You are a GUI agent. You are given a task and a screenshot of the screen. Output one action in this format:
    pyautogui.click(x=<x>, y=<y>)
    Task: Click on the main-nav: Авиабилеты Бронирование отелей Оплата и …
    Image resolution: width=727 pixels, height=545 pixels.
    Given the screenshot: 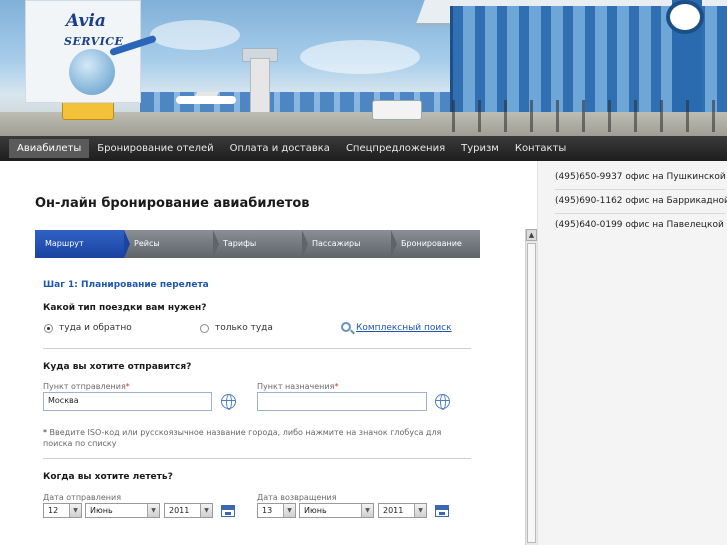 What is the action you would take?
    pyautogui.click(x=363, y=148)
    